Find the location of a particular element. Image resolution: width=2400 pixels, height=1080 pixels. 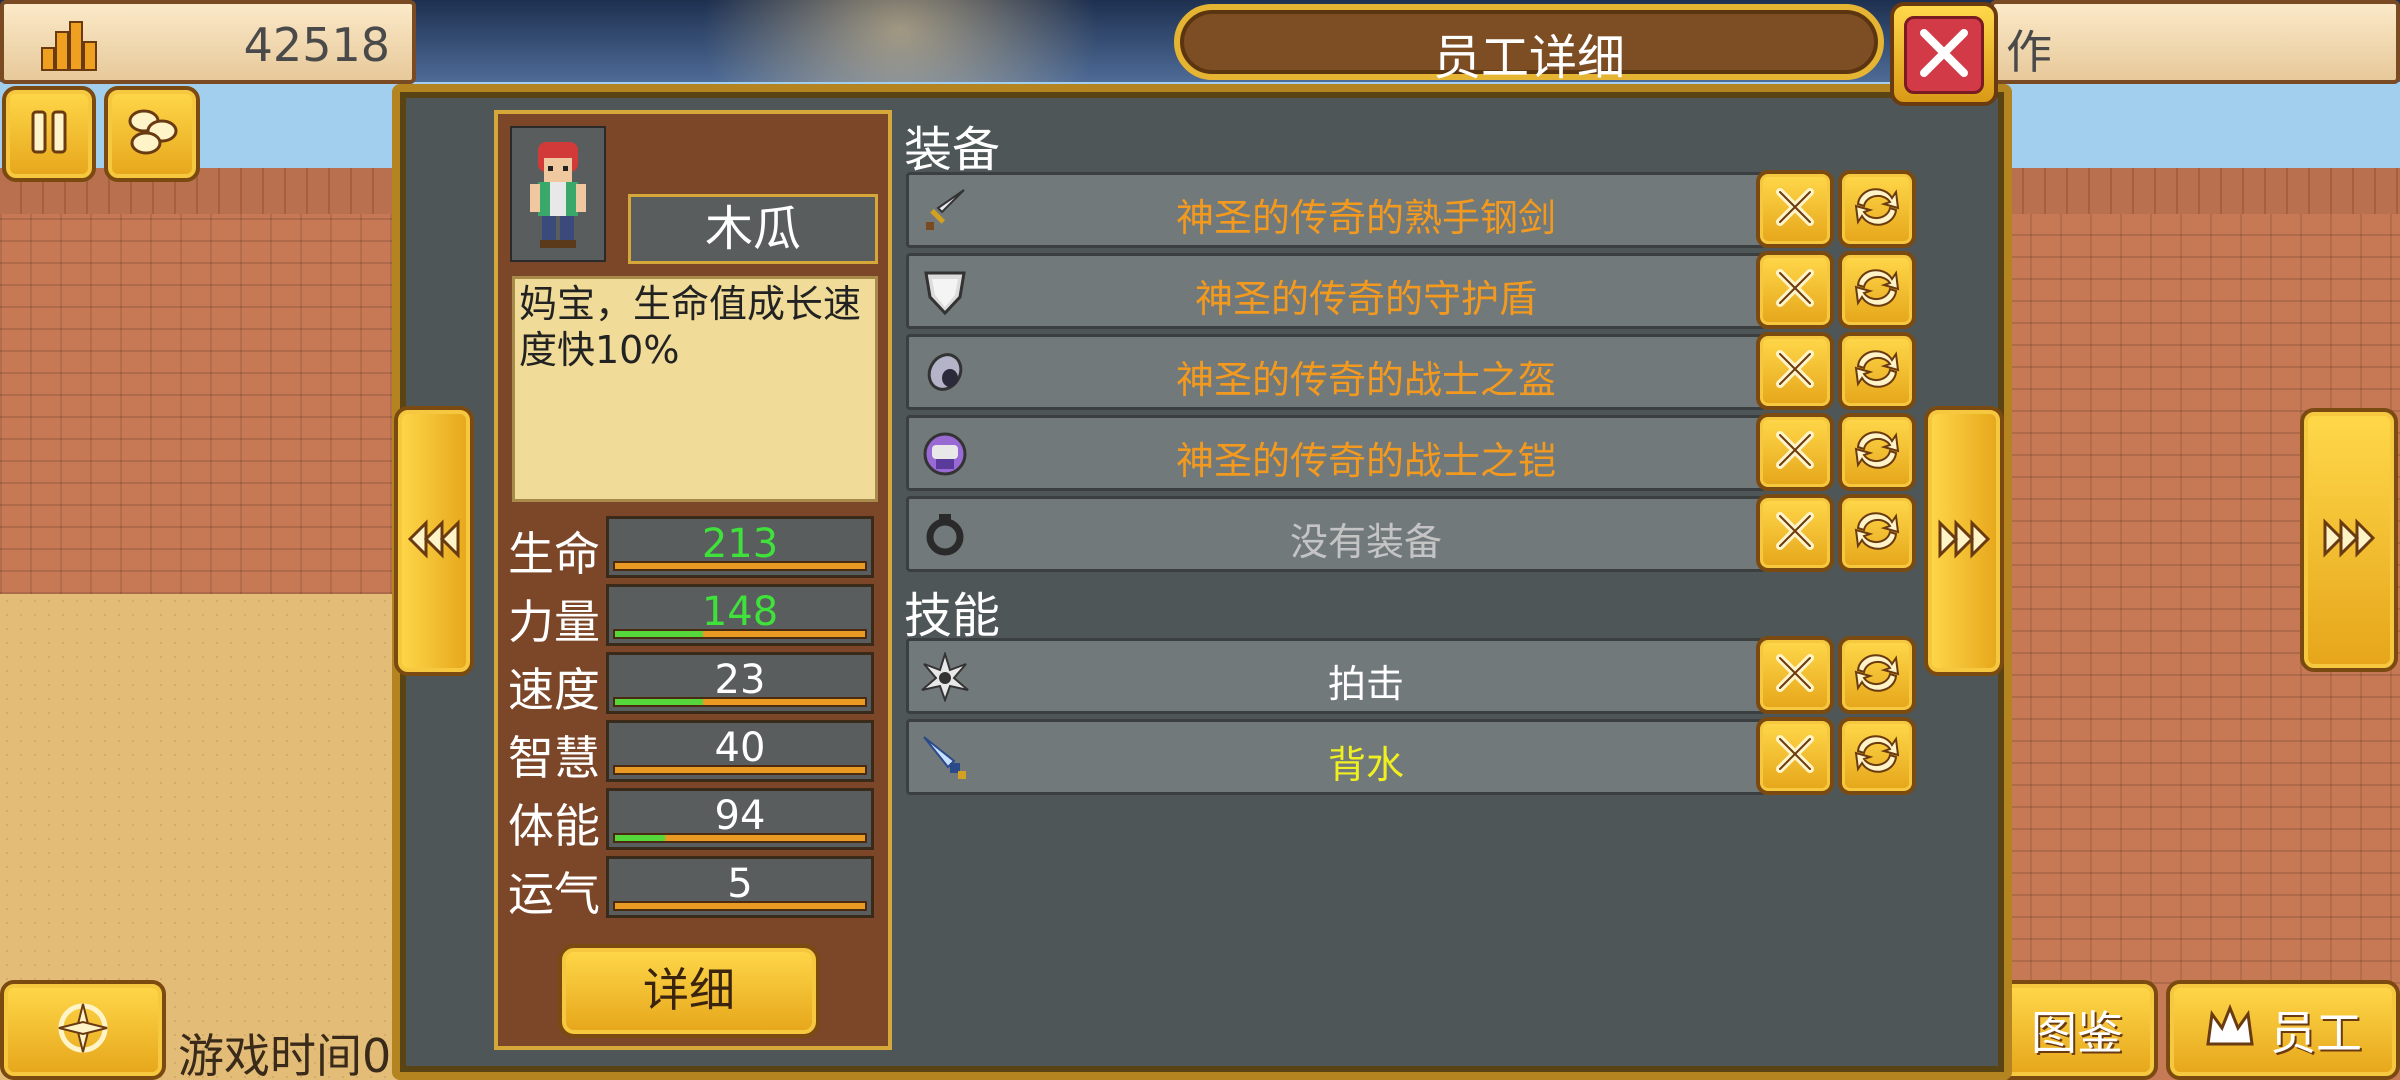

equipment-slot: 神圣的传奇的战士之铠 is located at coordinates (1336, 453).